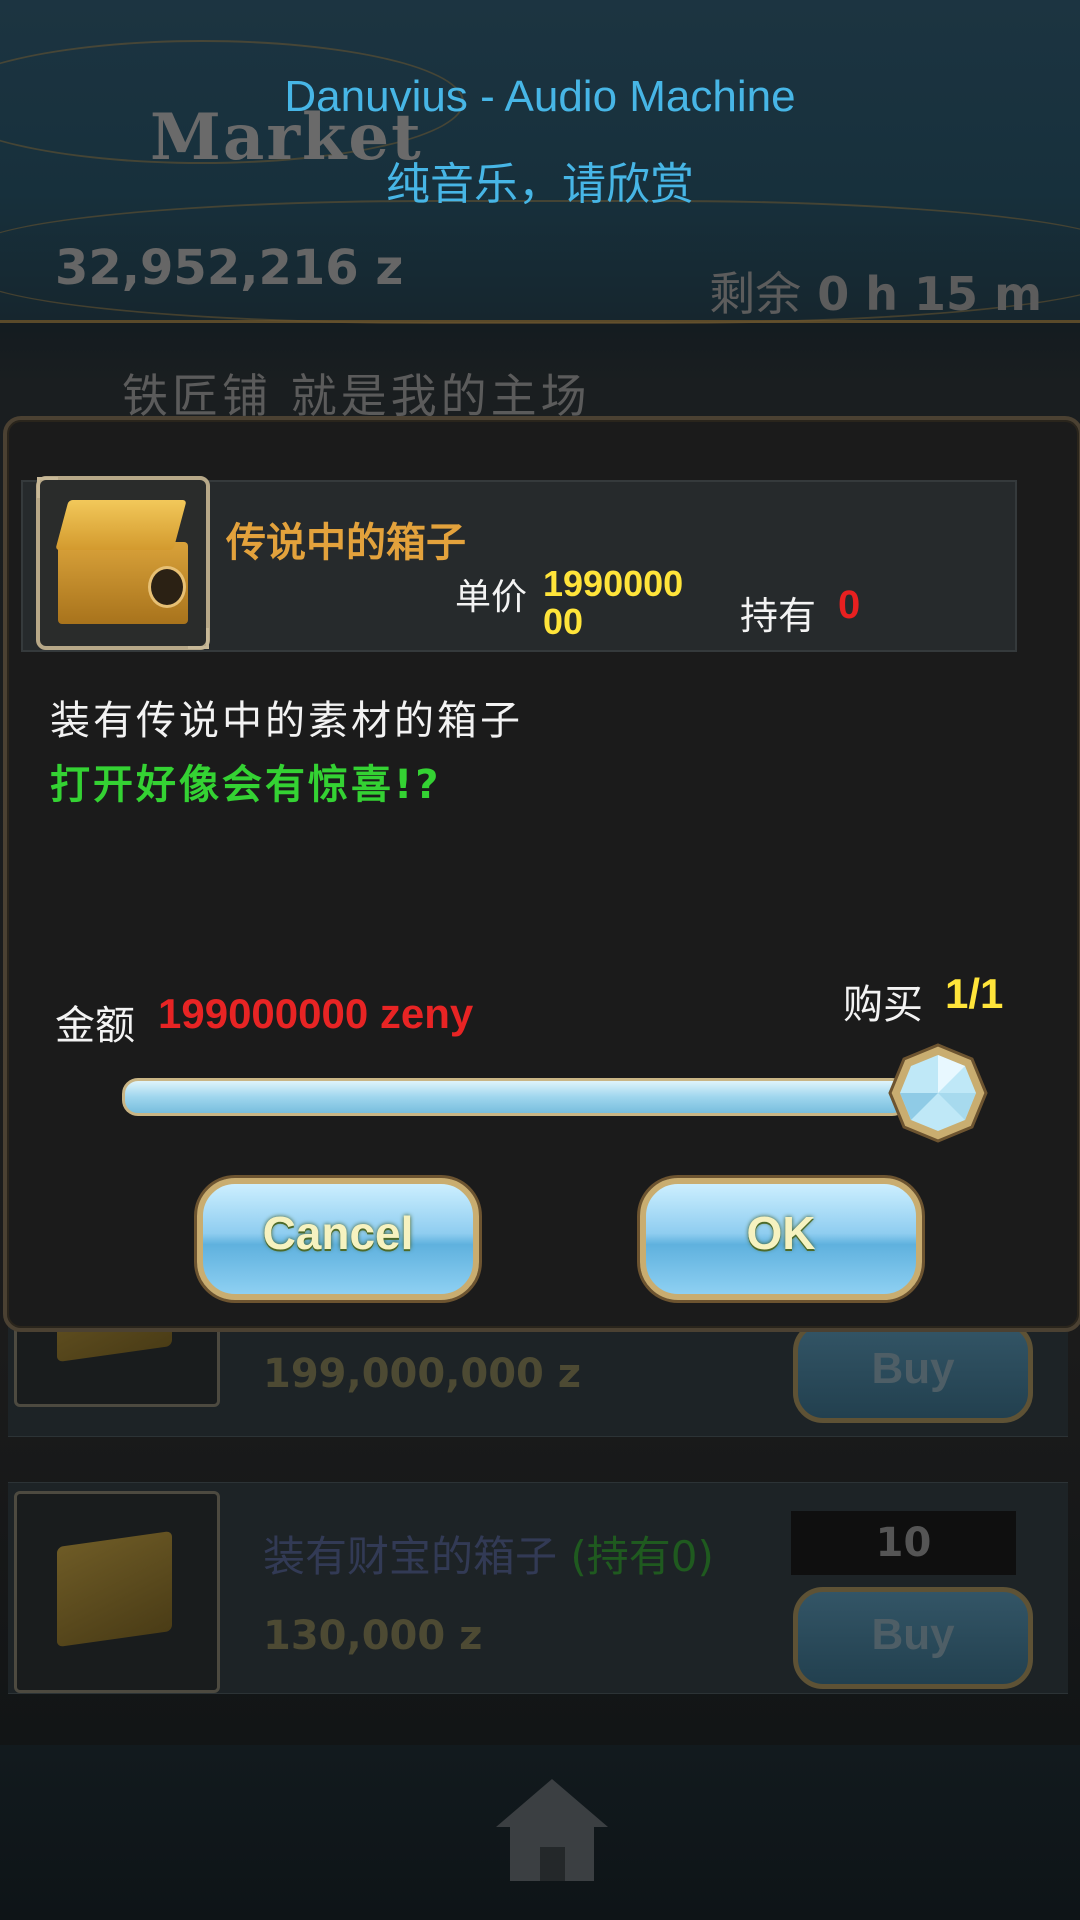 The image size is (1080, 1920). What do you see at coordinates (540, 96) in the screenshot?
I see `song-title: Danuvius - Audio Machine` at bounding box center [540, 96].